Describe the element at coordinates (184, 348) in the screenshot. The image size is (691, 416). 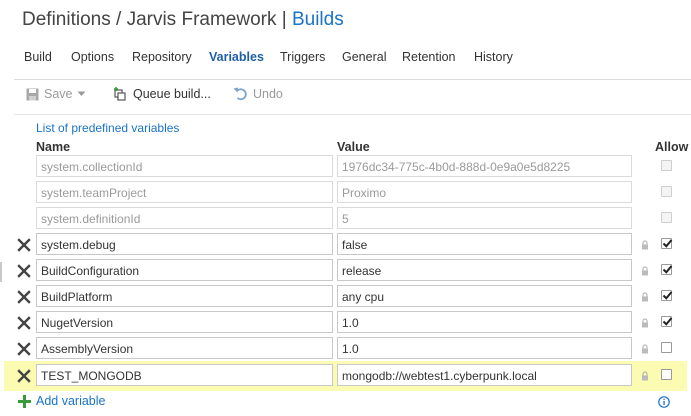
I see `variable-name-field: AssemblyVersion` at that location.